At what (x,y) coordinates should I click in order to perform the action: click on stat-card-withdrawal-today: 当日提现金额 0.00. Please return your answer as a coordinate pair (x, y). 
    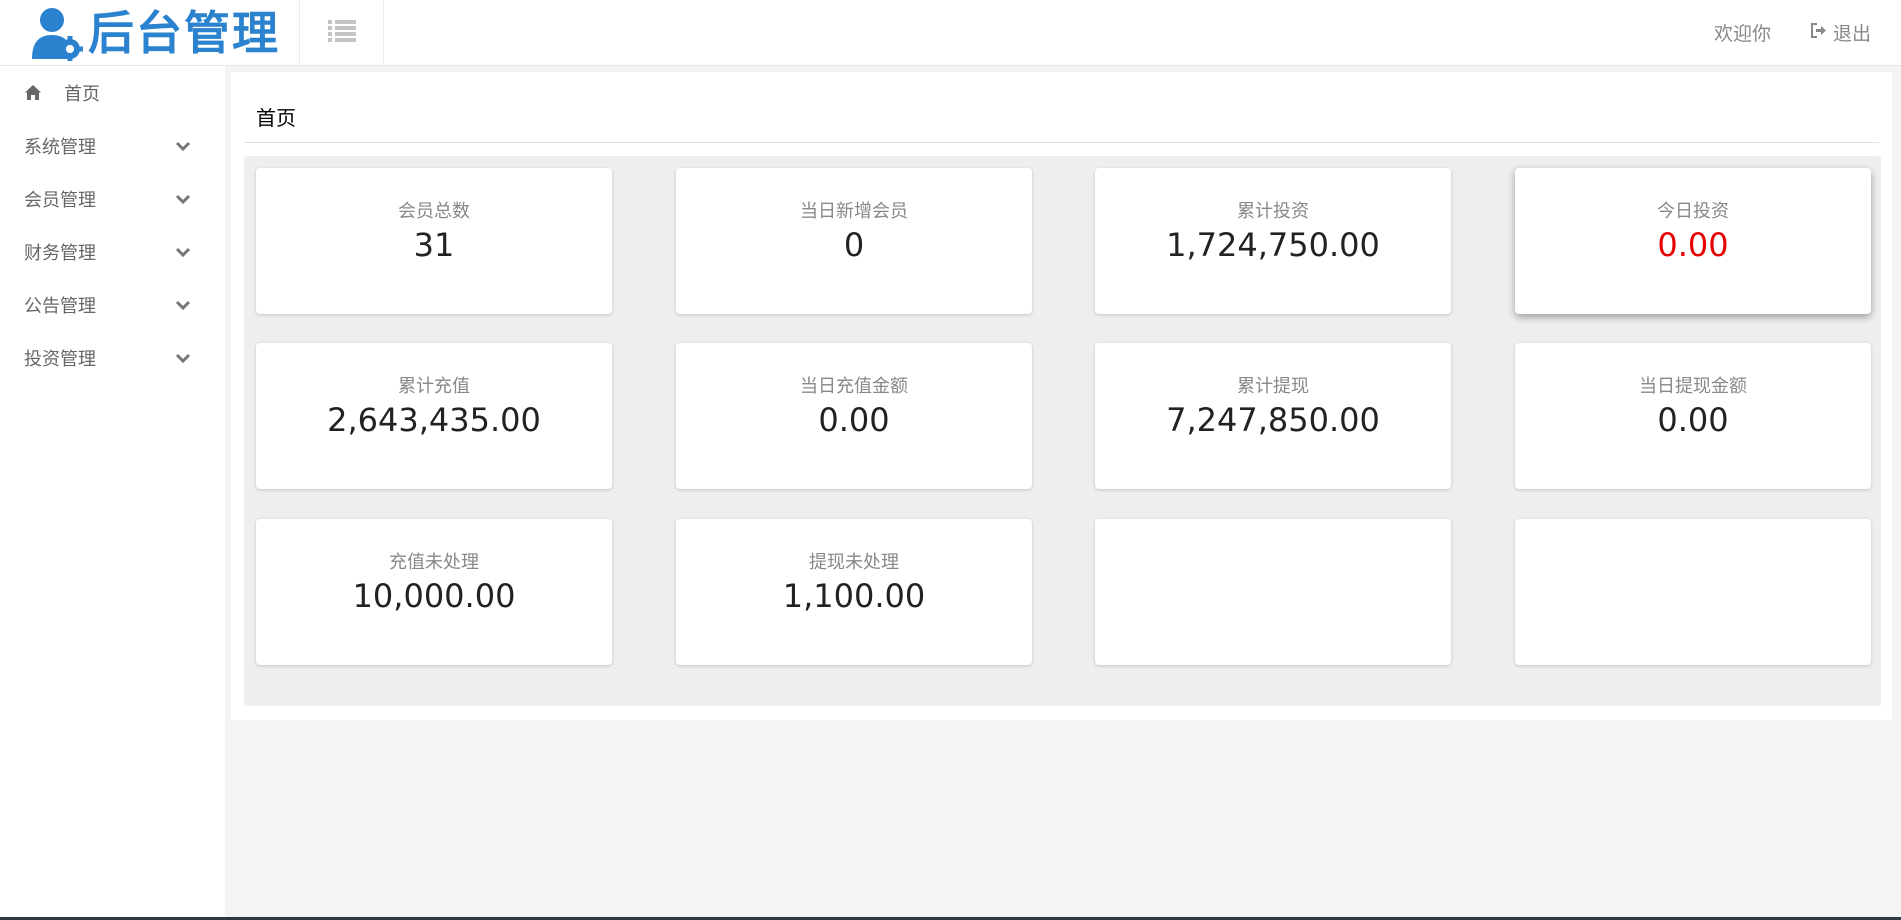
    Looking at the image, I should click on (1693, 416).